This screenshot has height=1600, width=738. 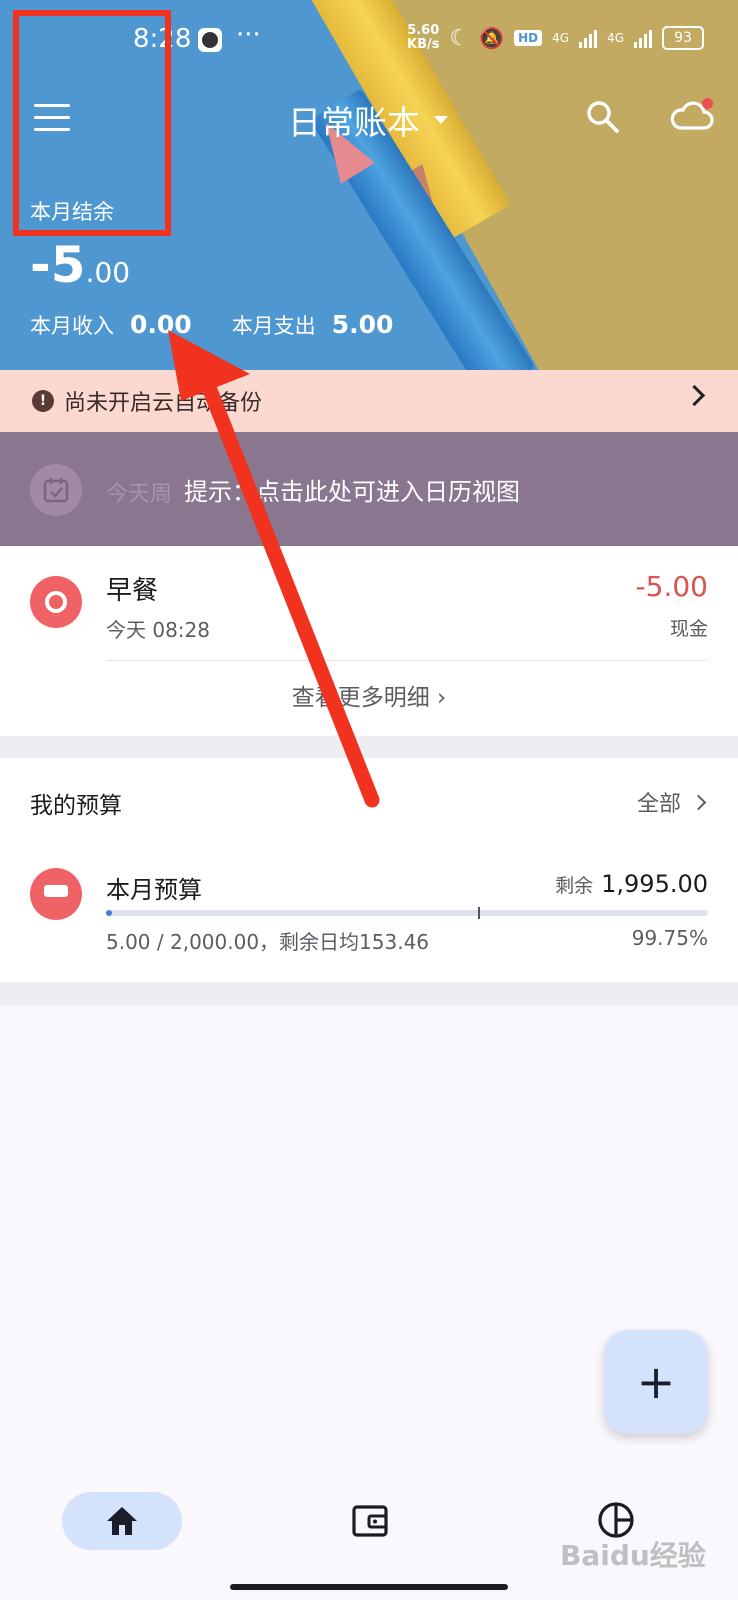 What do you see at coordinates (633, 1555) in the screenshot?
I see `watermark: Baidu经验` at bounding box center [633, 1555].